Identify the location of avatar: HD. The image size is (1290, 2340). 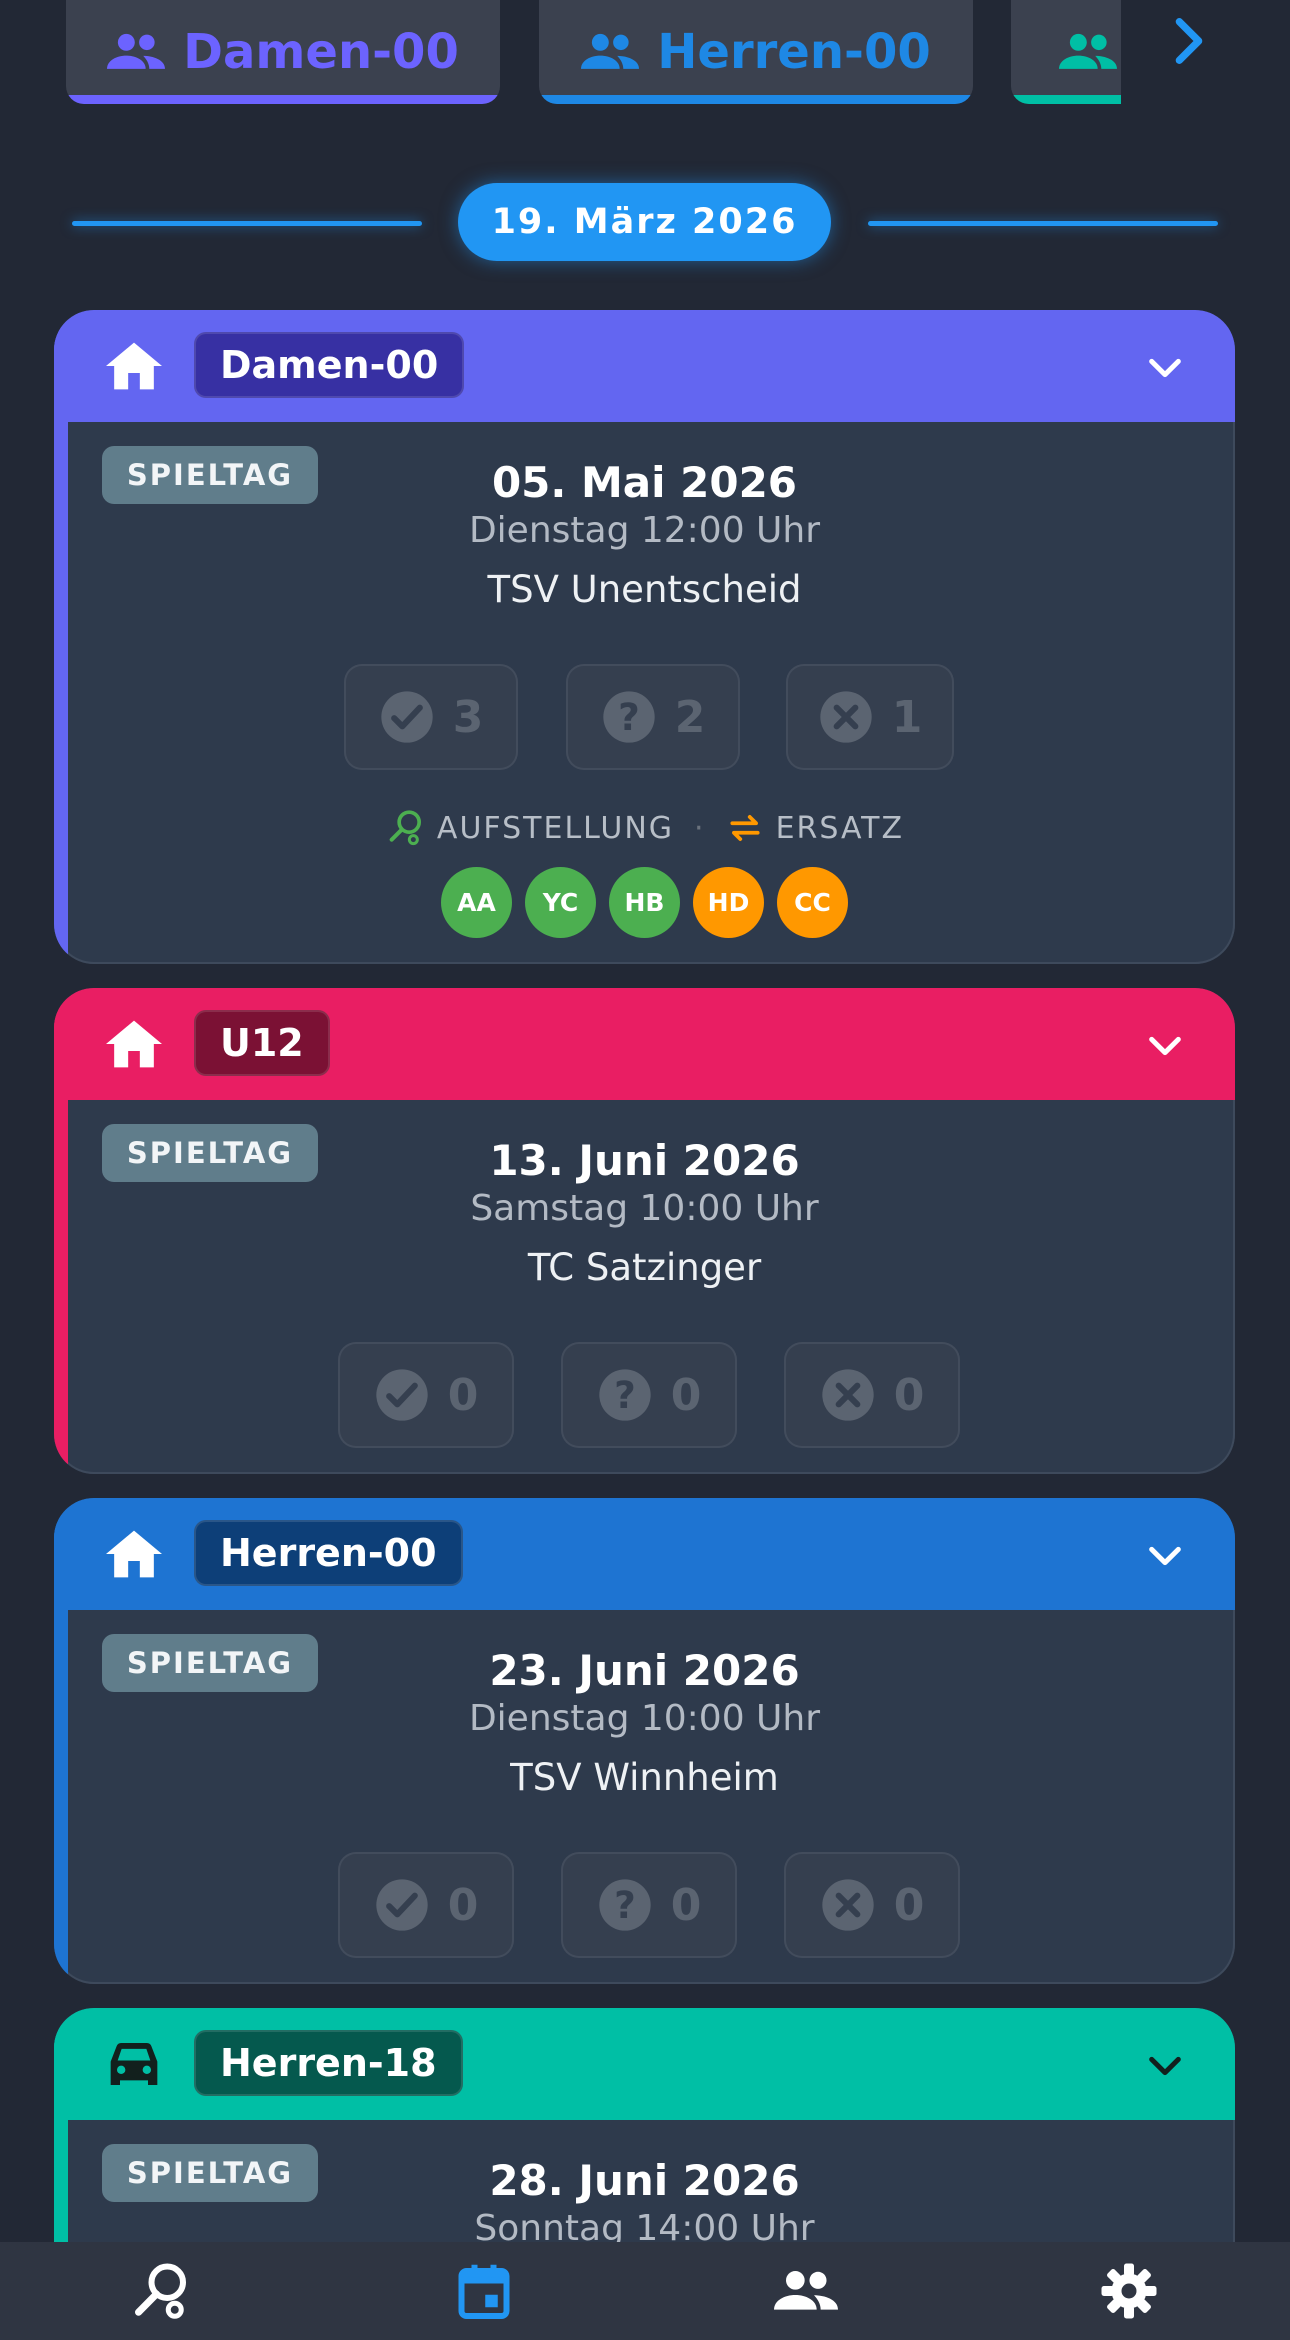
(728, 902).